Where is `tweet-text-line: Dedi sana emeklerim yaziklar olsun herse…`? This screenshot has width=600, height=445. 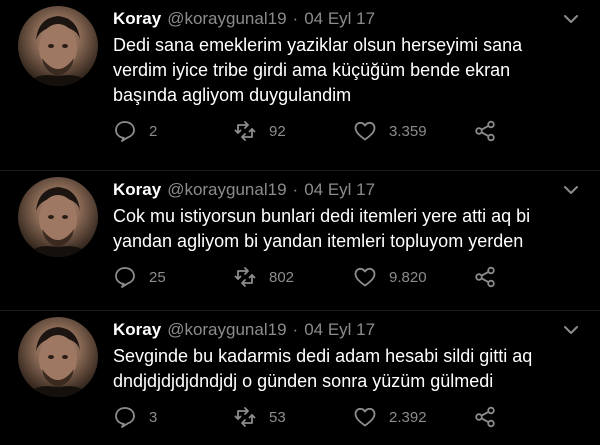
tweet-text-line: Dedi sana emeklerim yaziklar olsun herse… is located at coordinates (318, 45).